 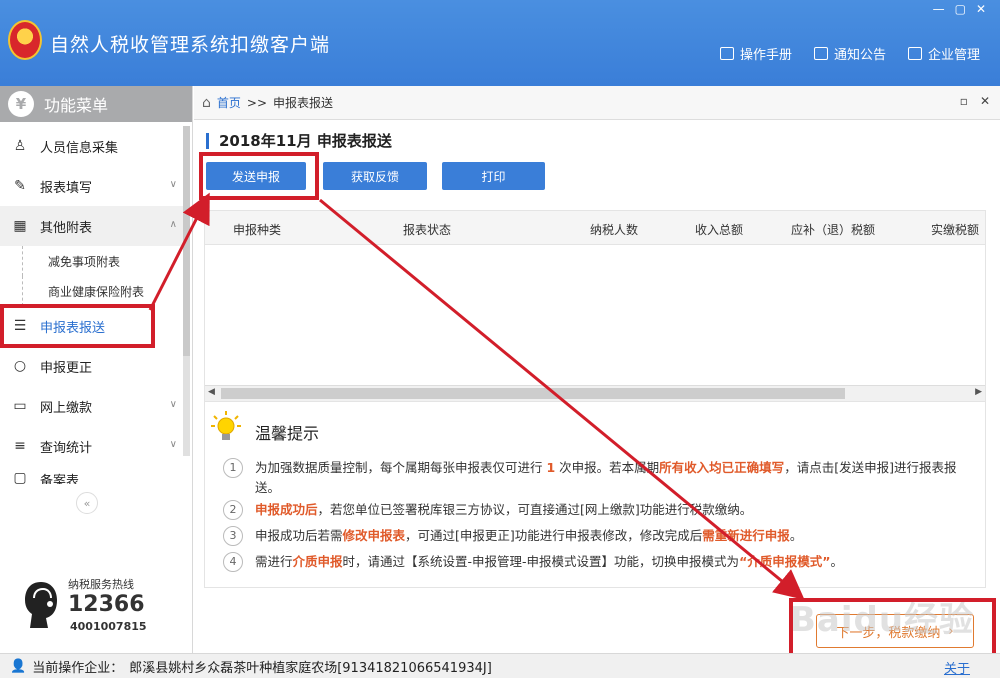 I want to click on user-icon: 👤, so click(x=18, y=666).